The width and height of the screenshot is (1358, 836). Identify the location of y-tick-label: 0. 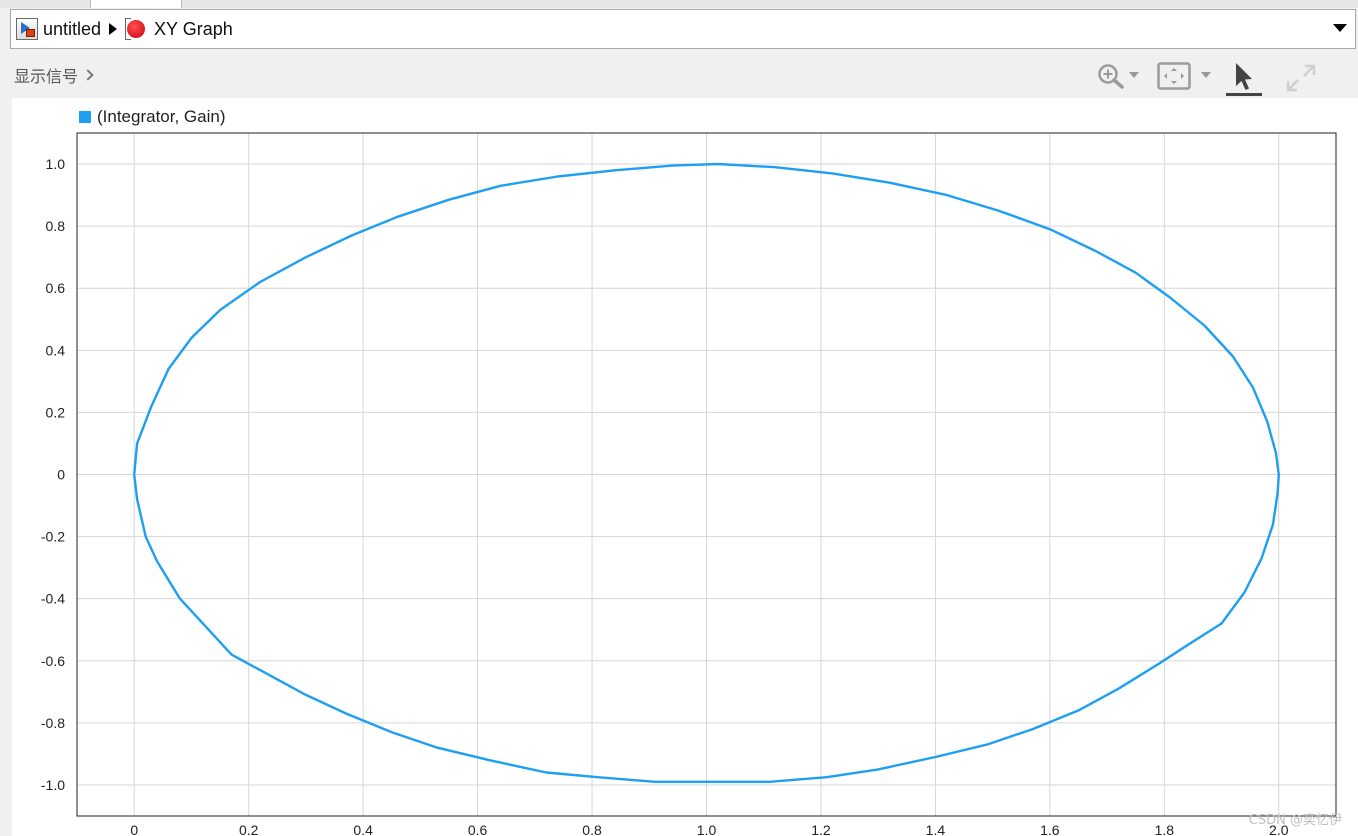
(61, 475).